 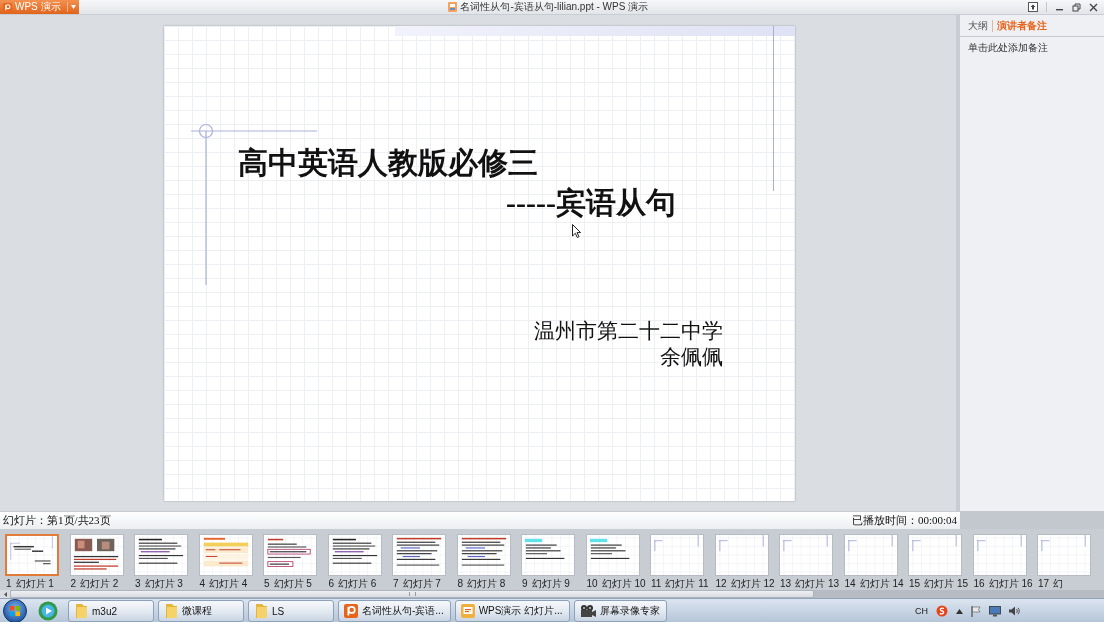 I want to click on slide-number: 14, so click(x=850, y=584).